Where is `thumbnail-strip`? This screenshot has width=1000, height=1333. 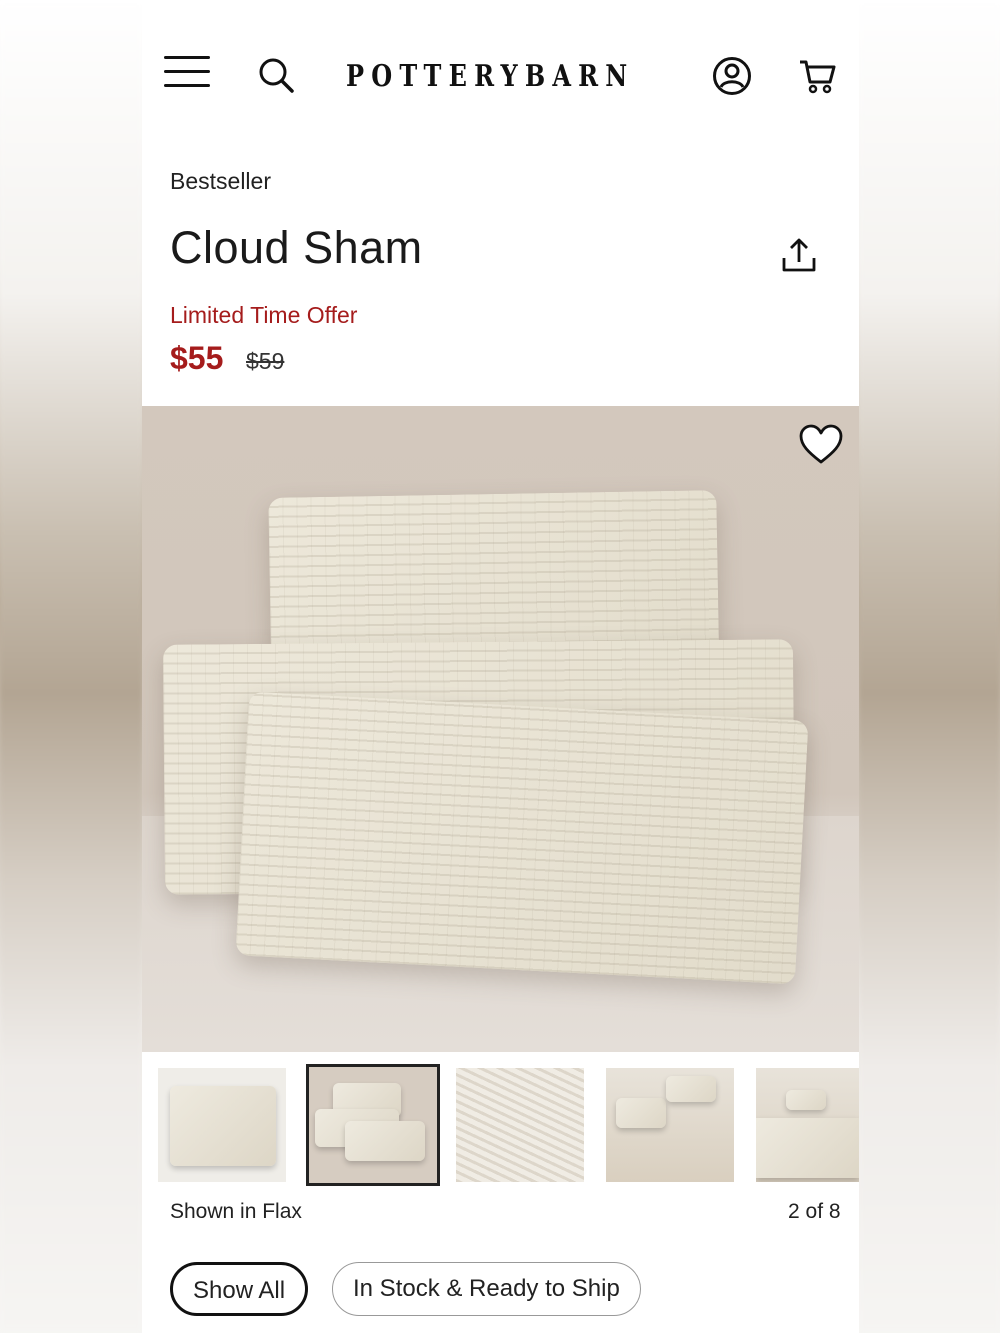
thumbnail-strip is located at coordinates (500, 1126).